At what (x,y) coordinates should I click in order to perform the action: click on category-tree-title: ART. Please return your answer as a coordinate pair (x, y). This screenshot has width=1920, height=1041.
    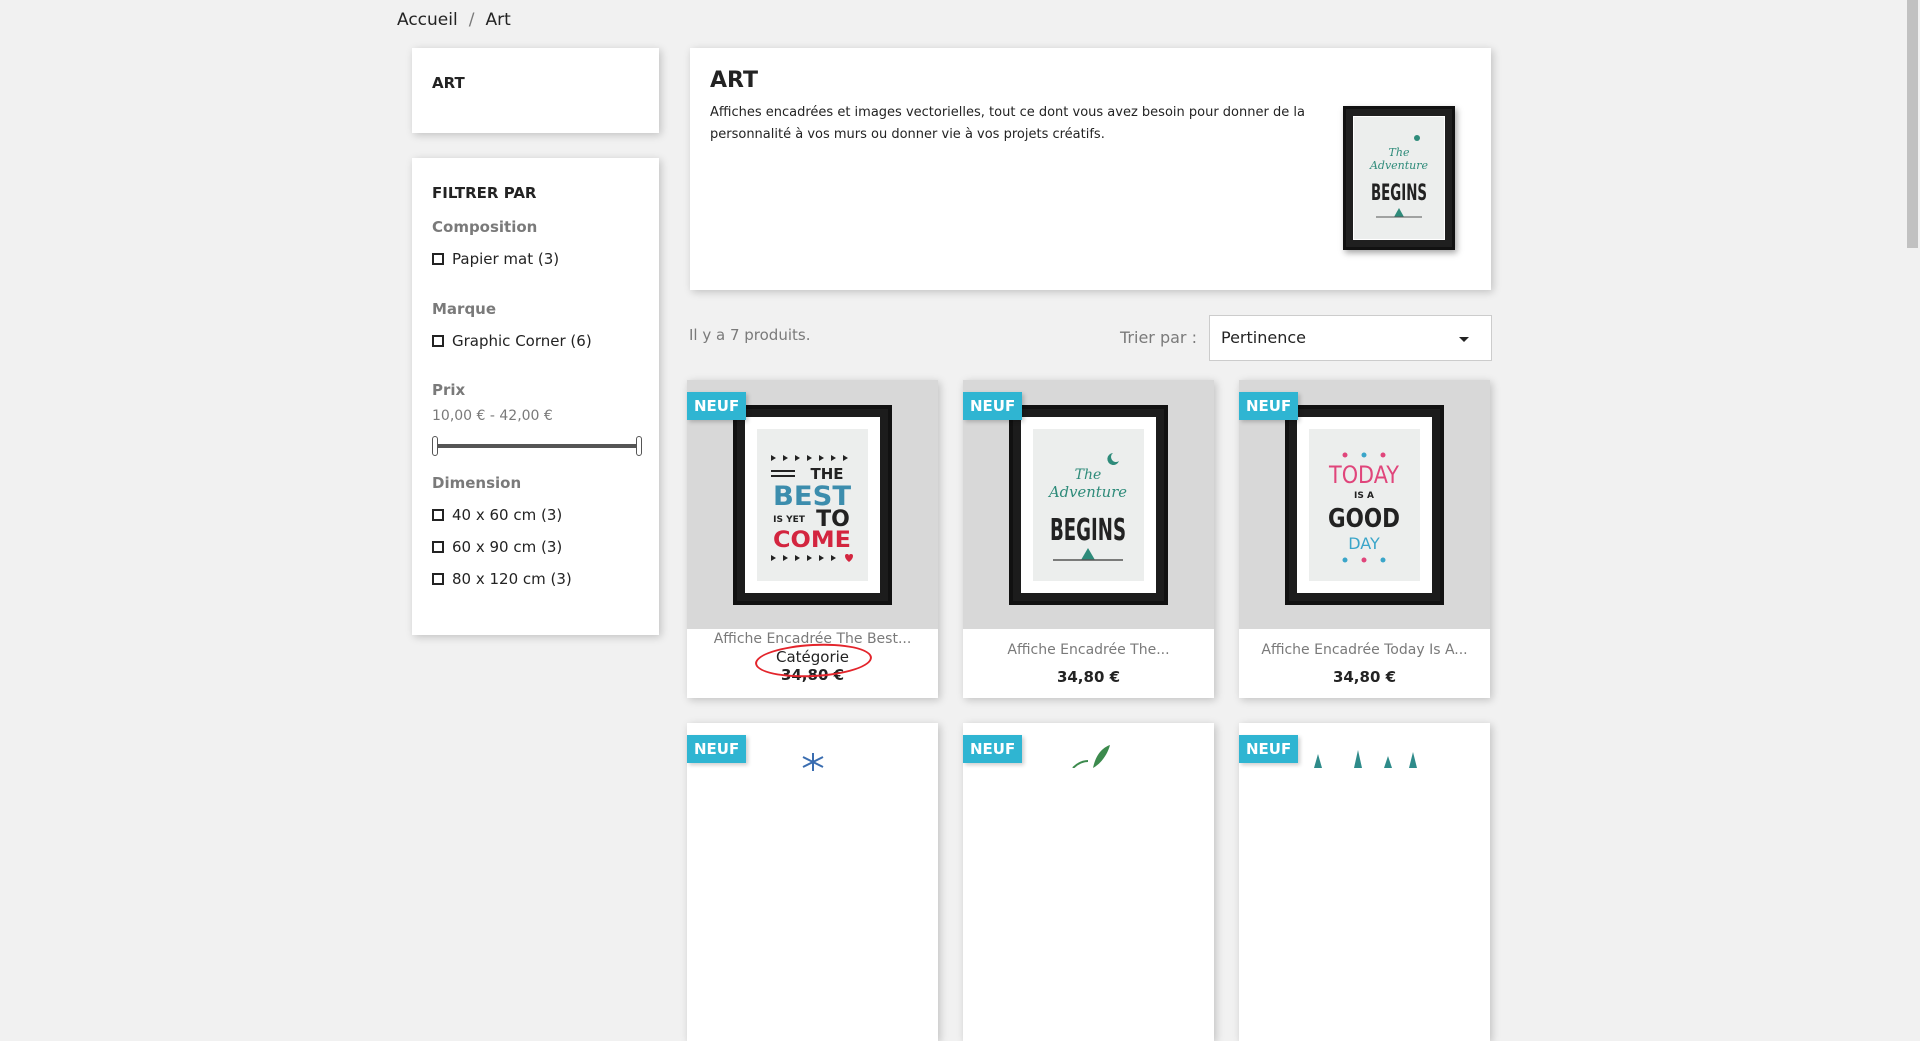
    Looking at the image, I should click on (448, 83).